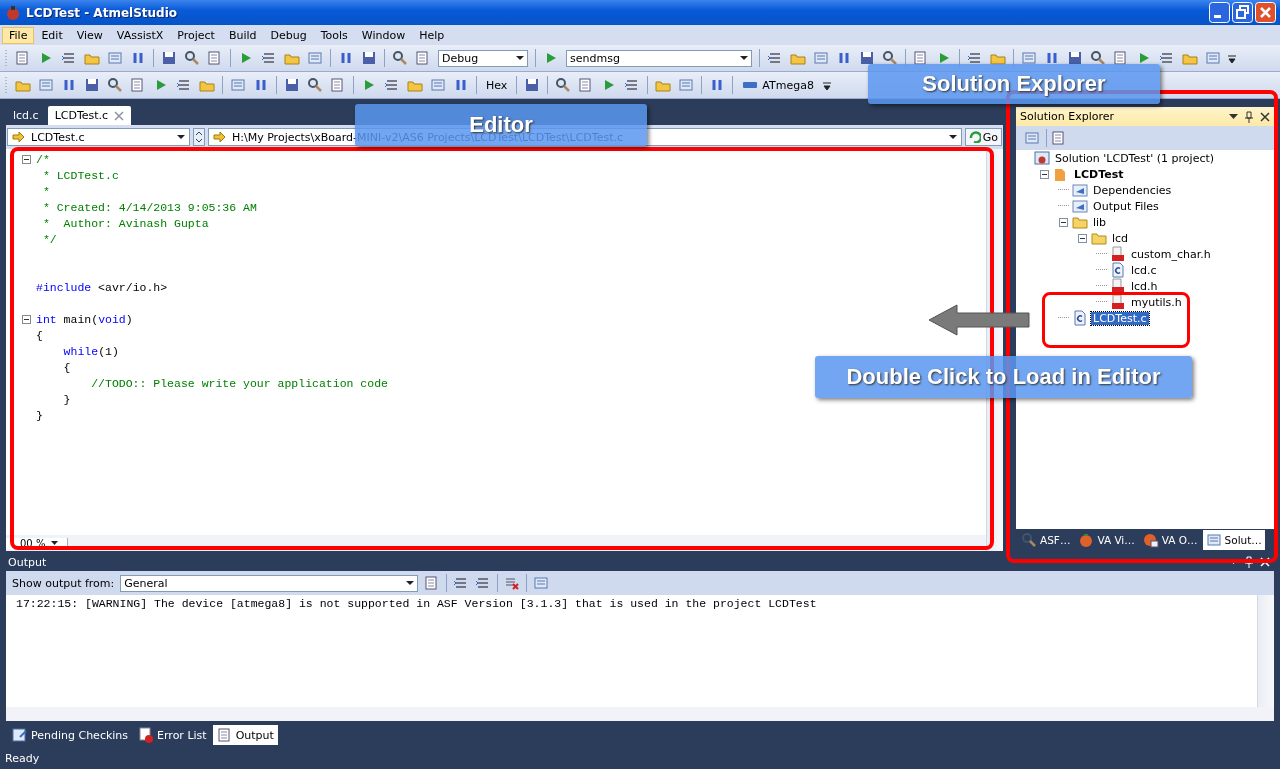 Image resolution: width=1280 pixels, height=769 pixels. Describe the element at coordinates (245, 735) in the screenshot. I see `panel-tab: Output` at that location.